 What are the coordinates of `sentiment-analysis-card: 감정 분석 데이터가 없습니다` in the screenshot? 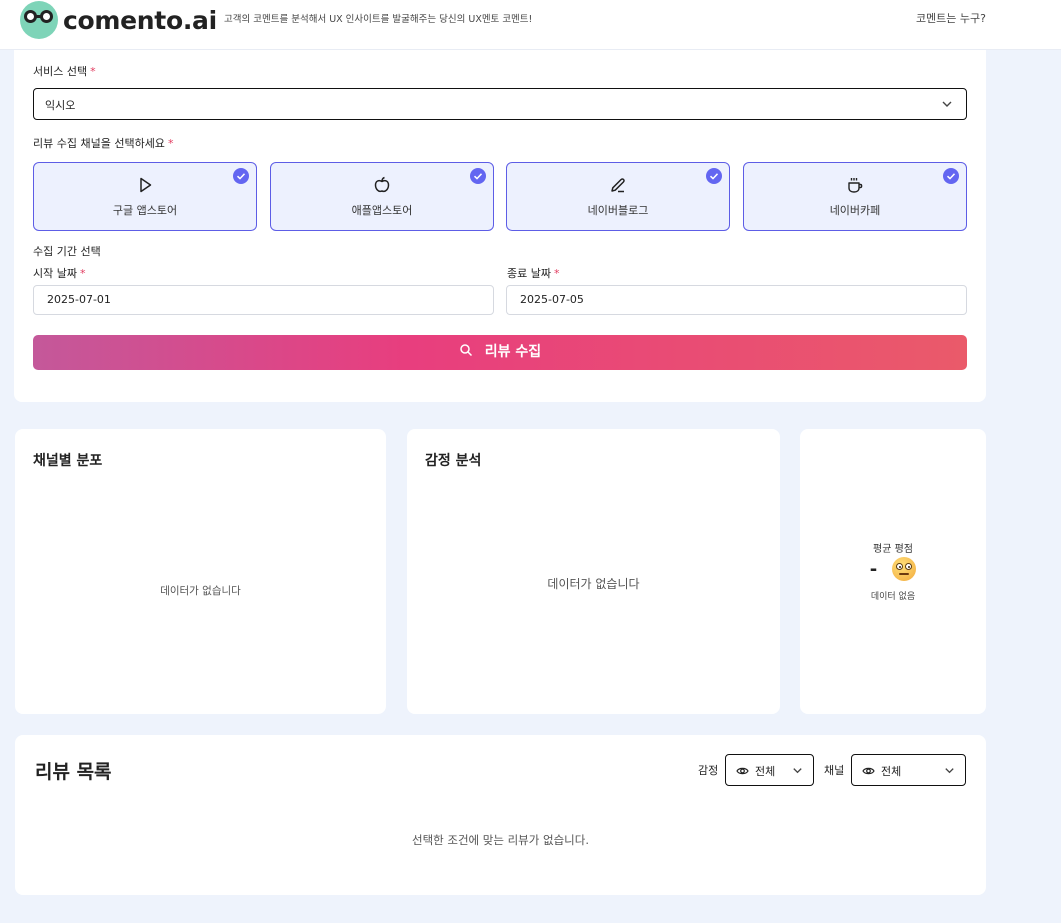 It's located at (593, 571).